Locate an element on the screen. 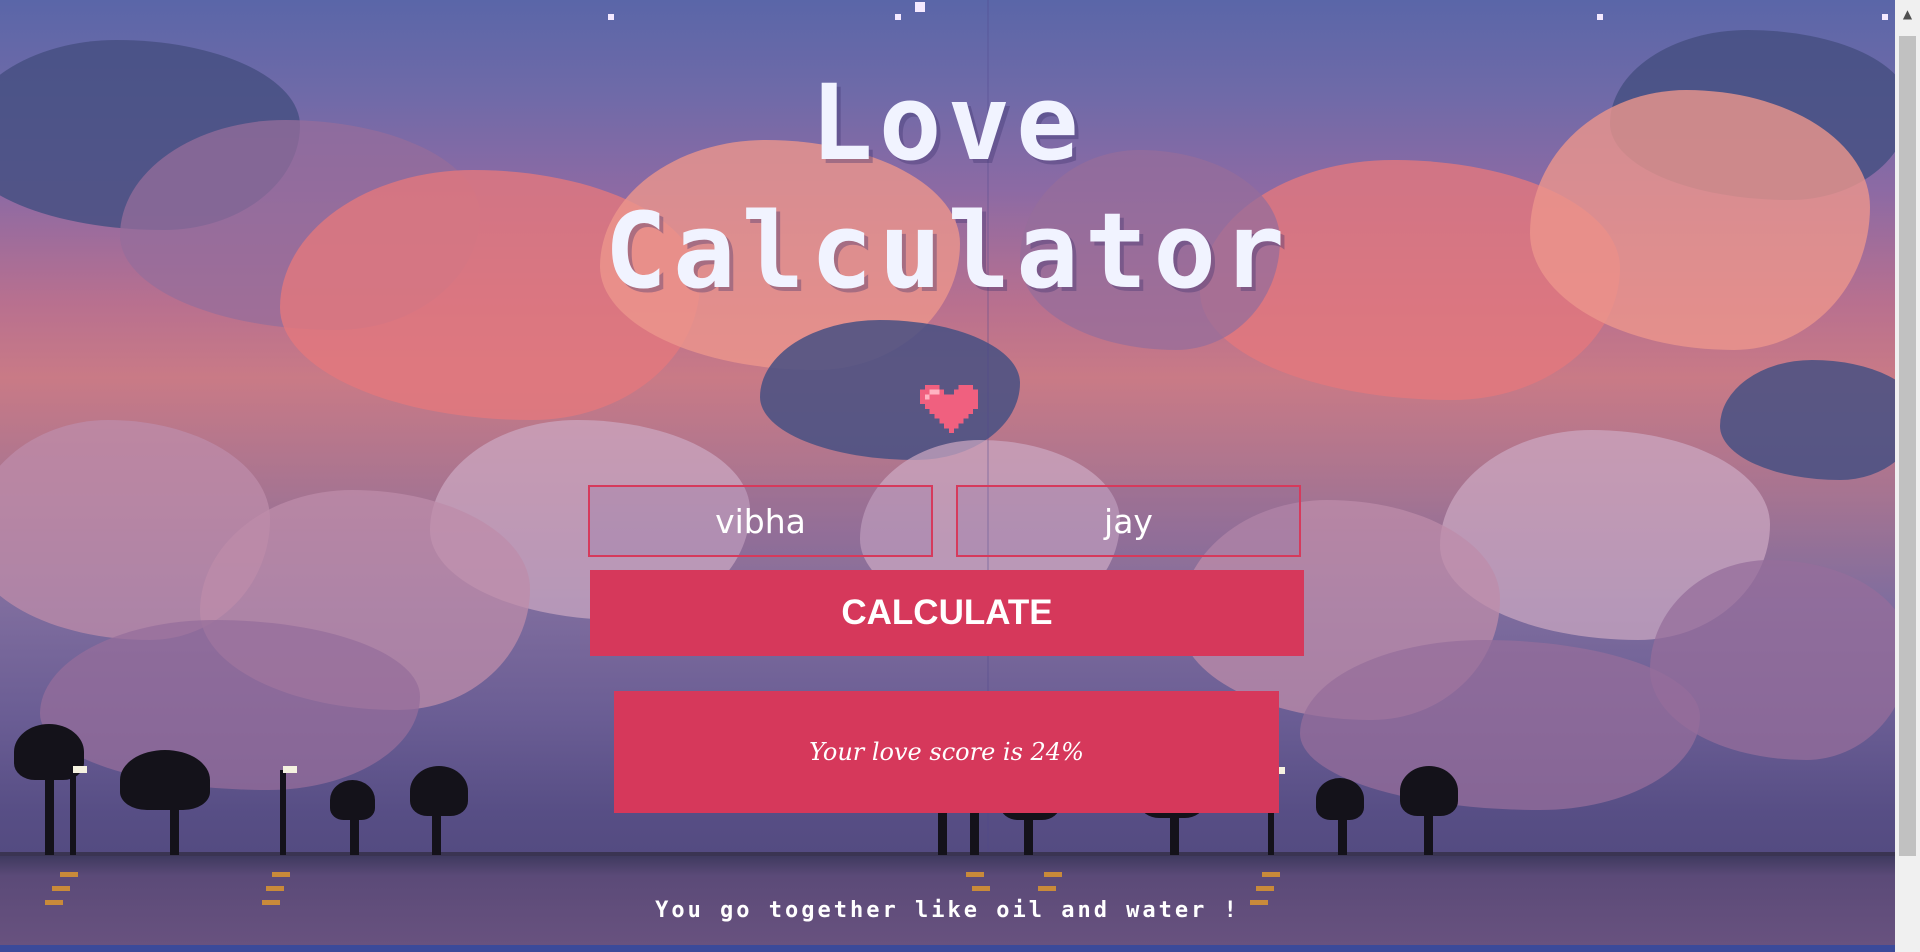 The image size is (1920, 952). chevron-up-icon: ▲ is located at coordinates (1907, 14).